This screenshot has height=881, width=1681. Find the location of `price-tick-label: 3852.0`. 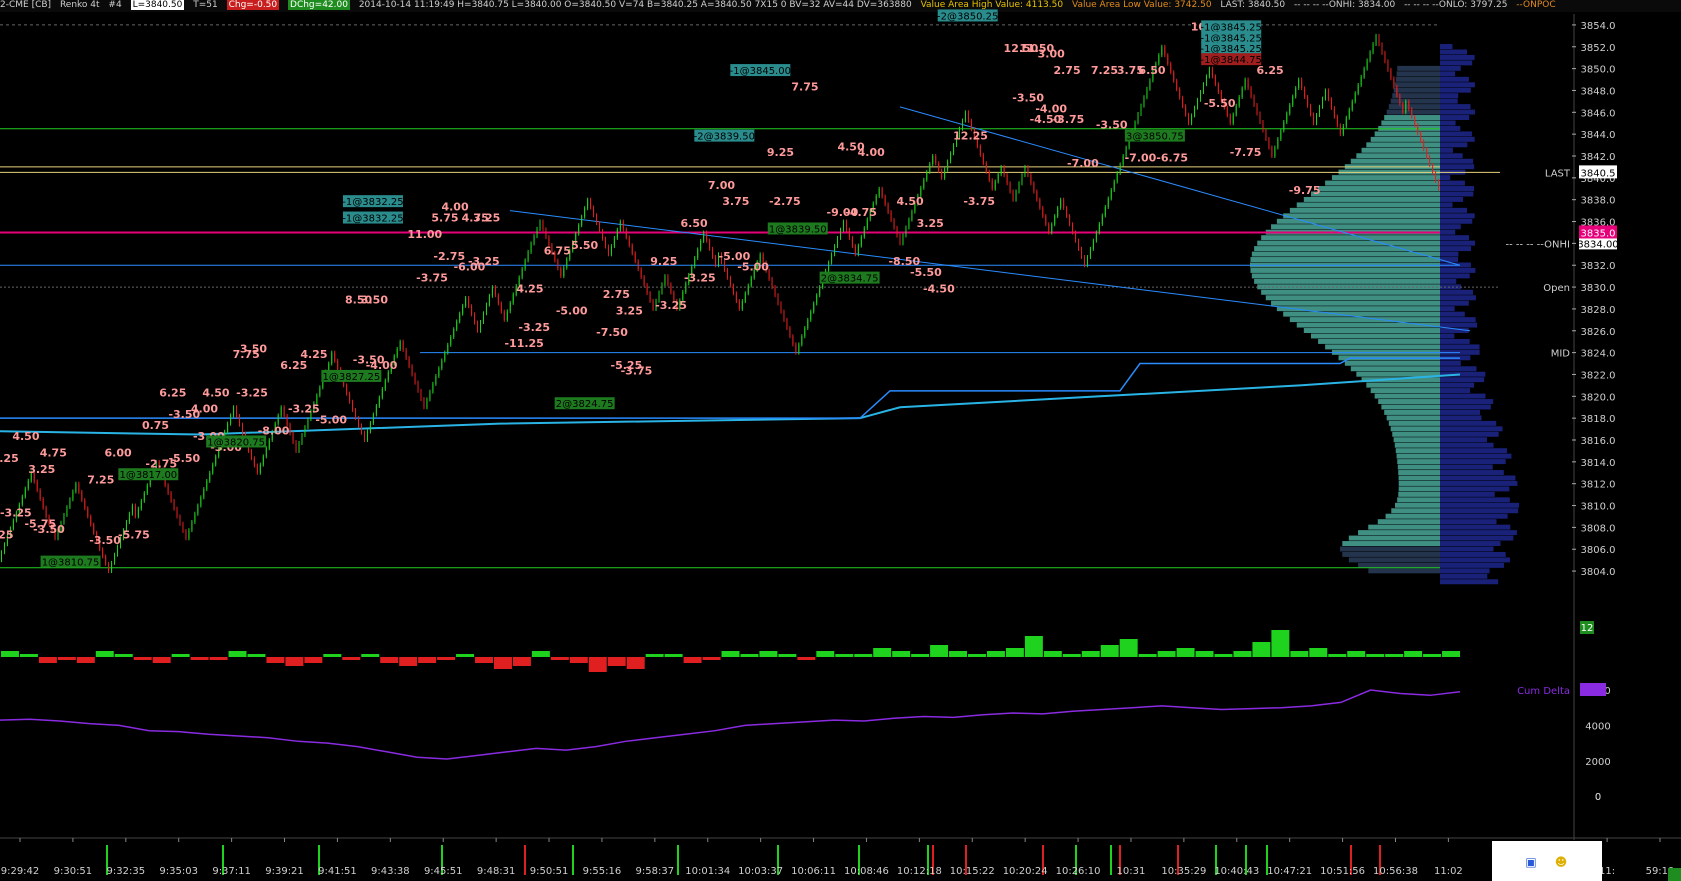

price-tick-label: 3852.0 is located at coordinates (1598, 48).